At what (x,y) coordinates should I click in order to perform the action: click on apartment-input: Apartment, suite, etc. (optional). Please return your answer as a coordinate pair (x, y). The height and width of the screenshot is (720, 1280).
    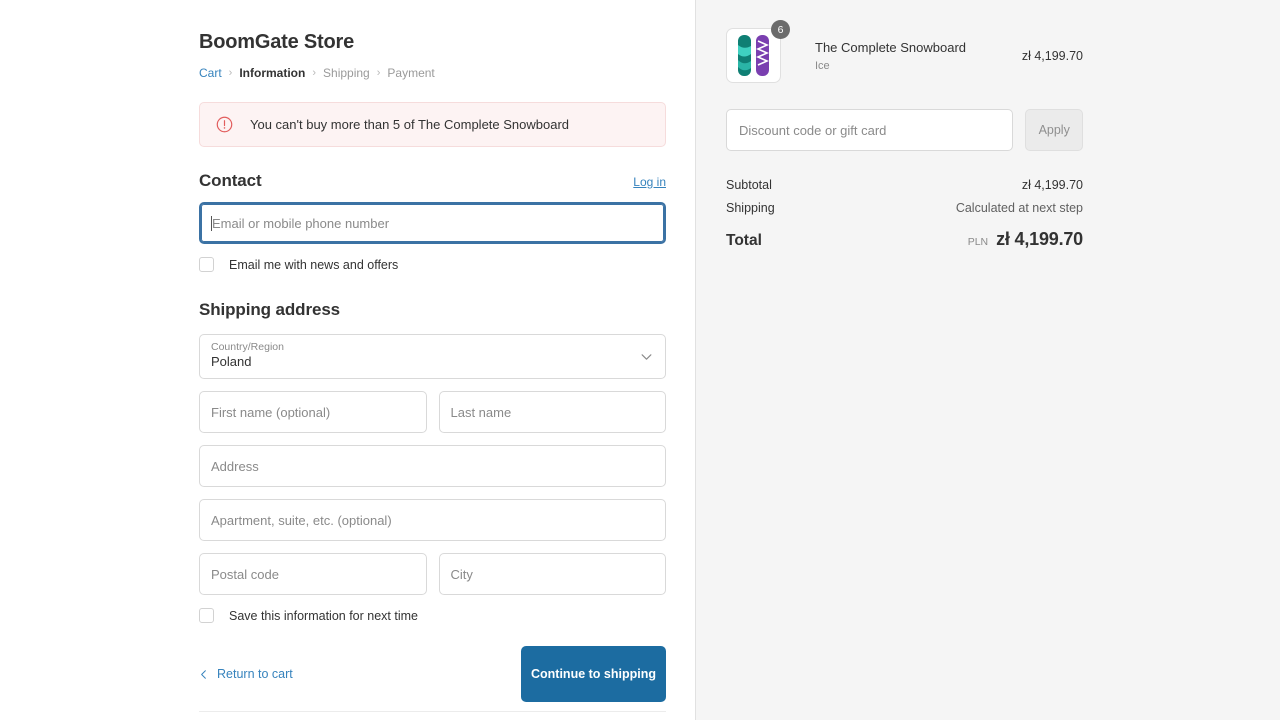
    Looking at the image, I should click on (432, 520).